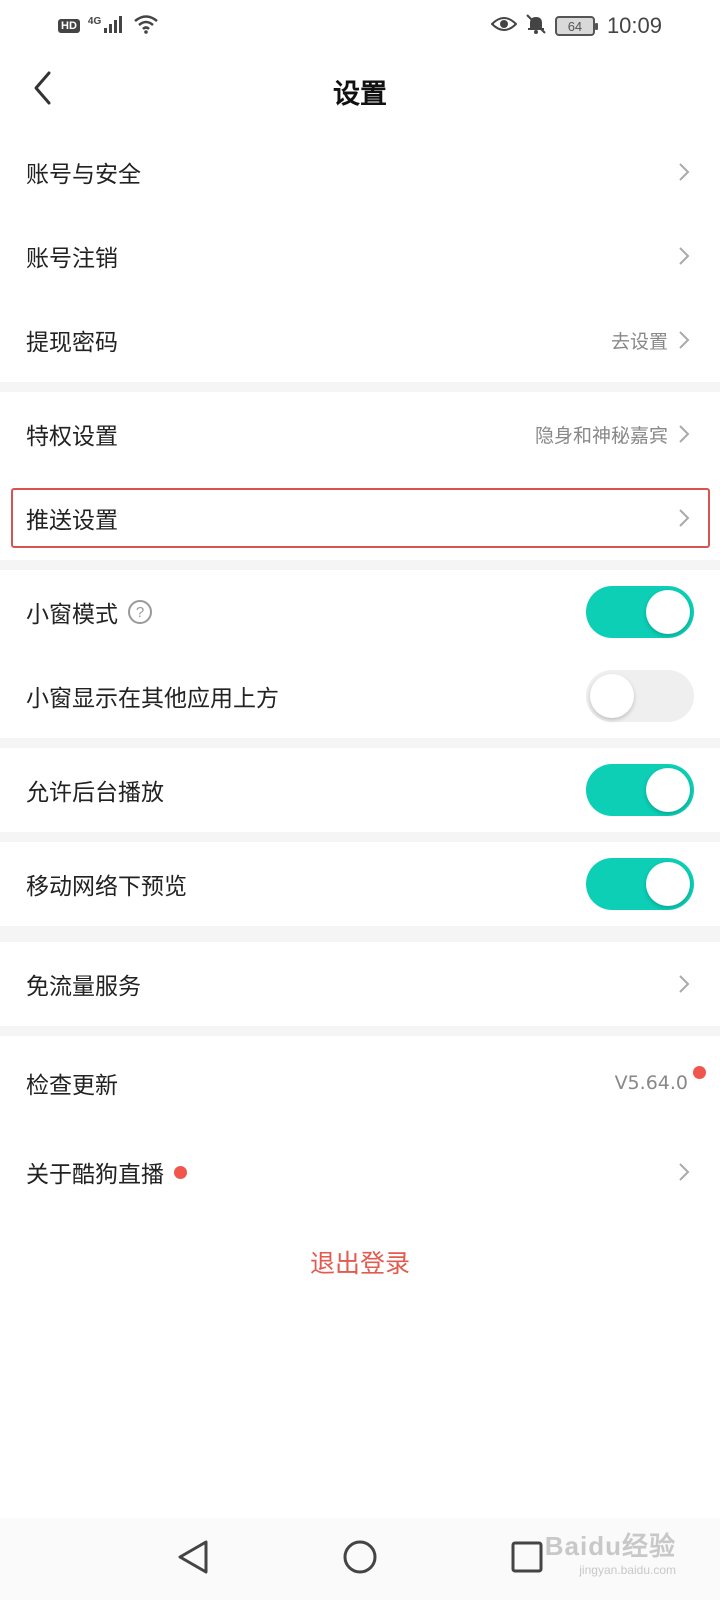 The image size is (720, 1600). I want to click on row-label: 允许后台播放, so click(95, 793).